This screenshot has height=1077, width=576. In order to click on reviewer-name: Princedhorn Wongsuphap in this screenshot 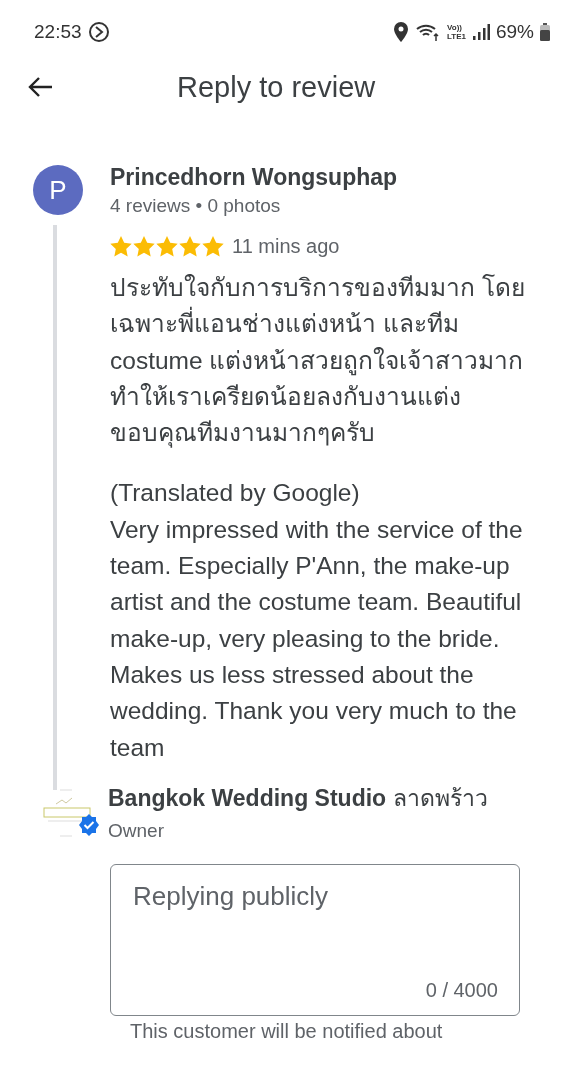, I will do `click(254, 177)`.